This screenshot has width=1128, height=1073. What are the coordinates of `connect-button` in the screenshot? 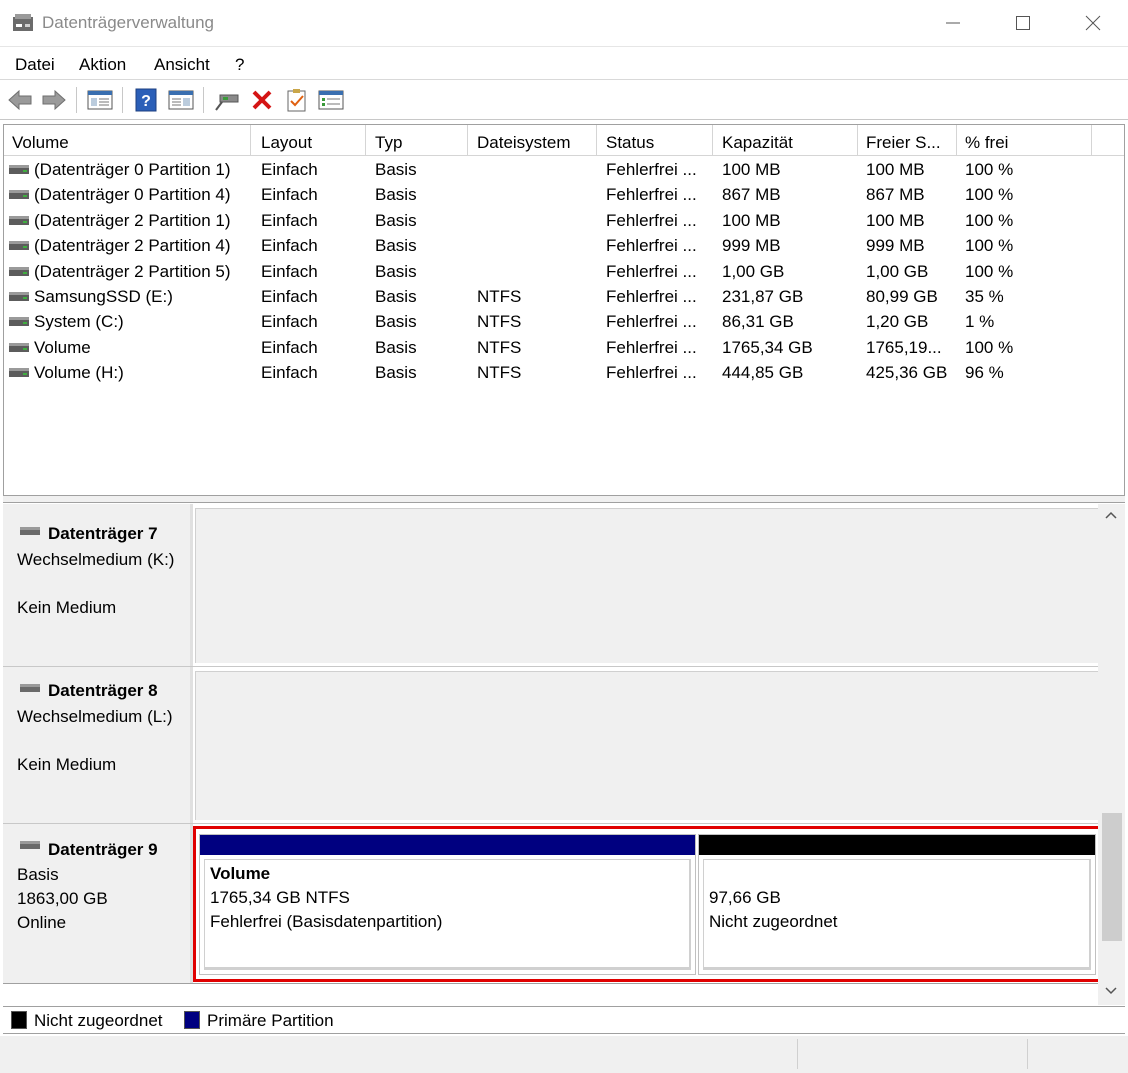 It's located at (227, 100).